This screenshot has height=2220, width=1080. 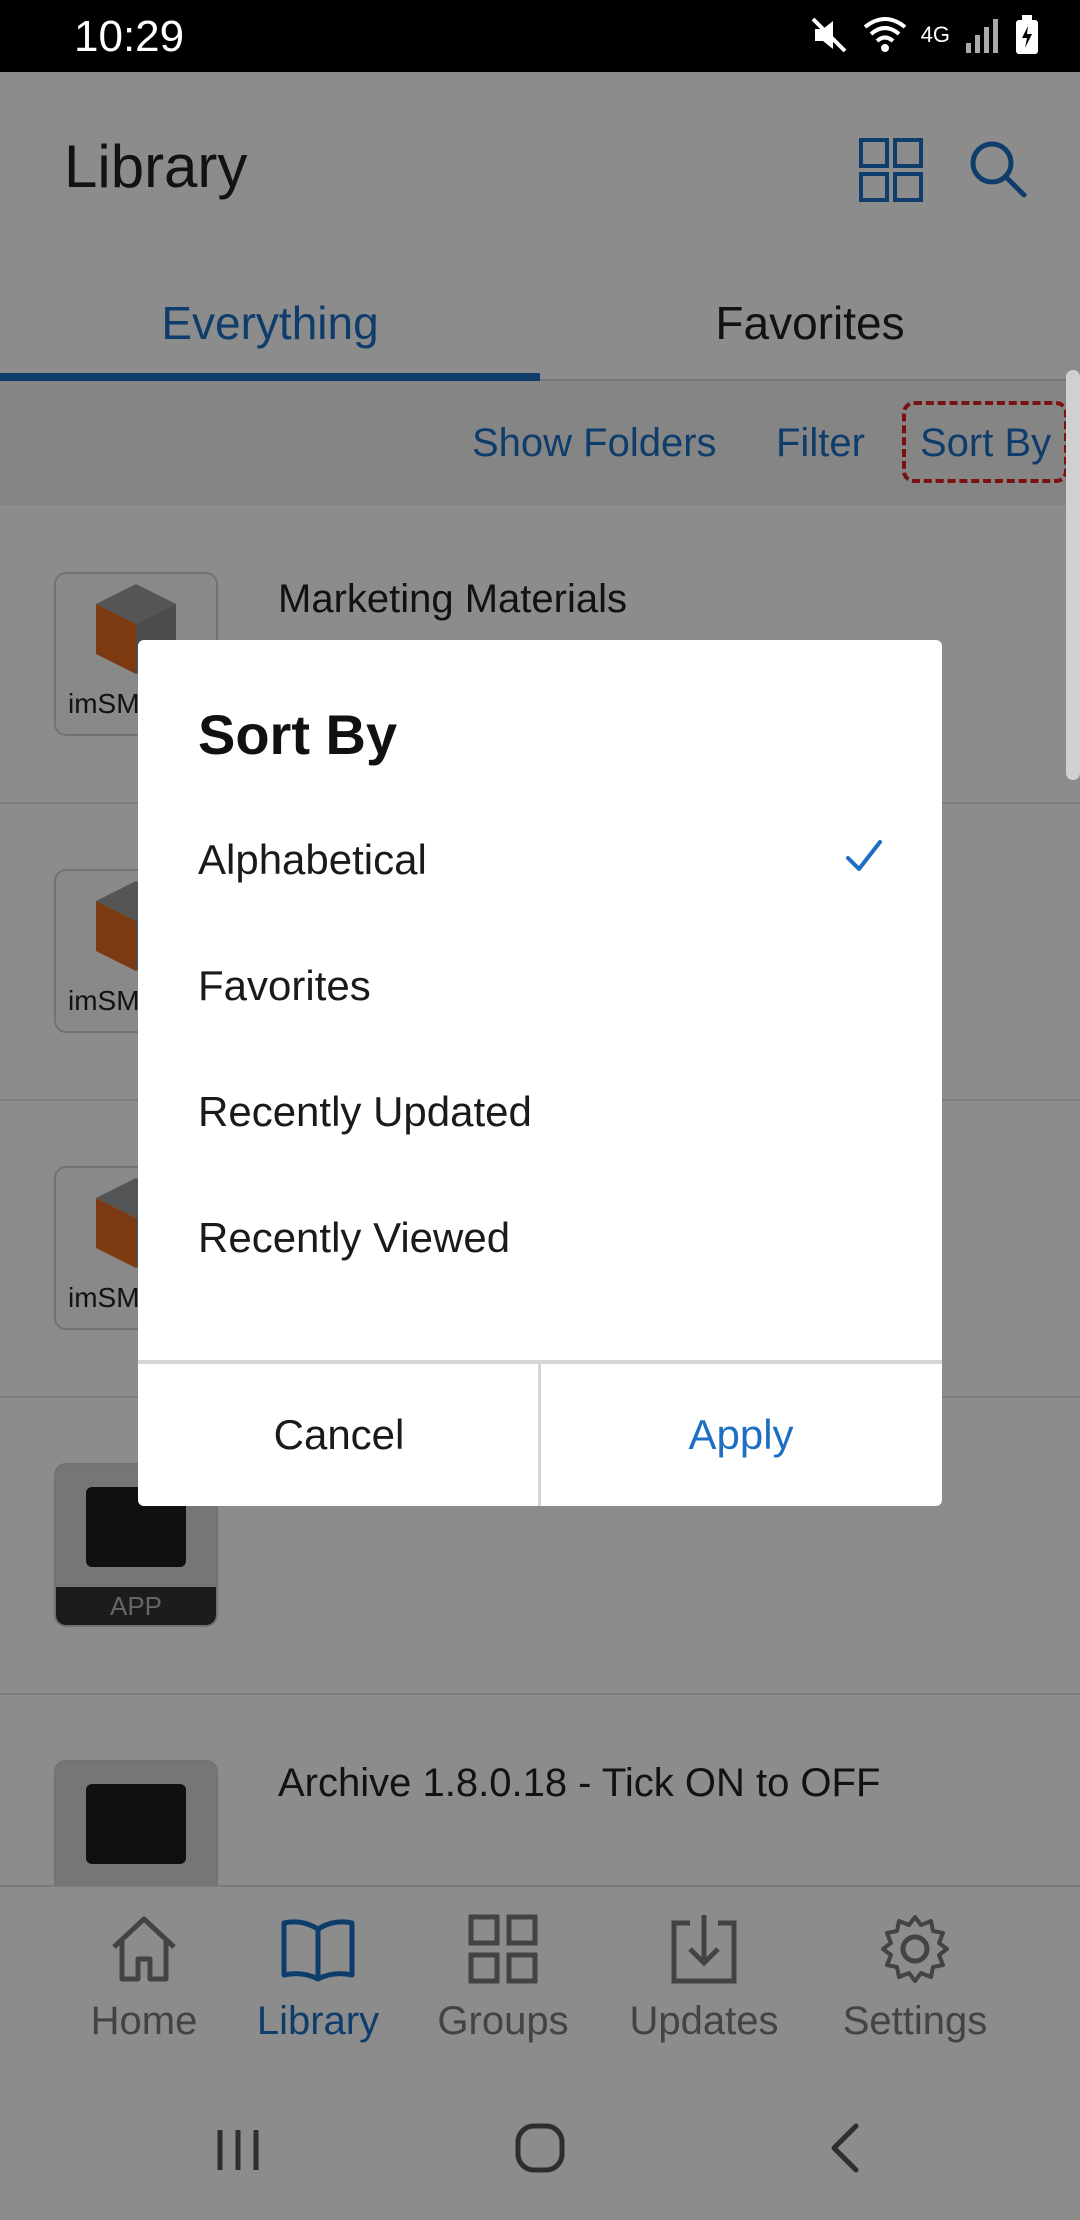 What do you see at coordinates (741, 1435) in the screenshot?
I see `apply-button: Apply` at bounding box center [741, 1435].